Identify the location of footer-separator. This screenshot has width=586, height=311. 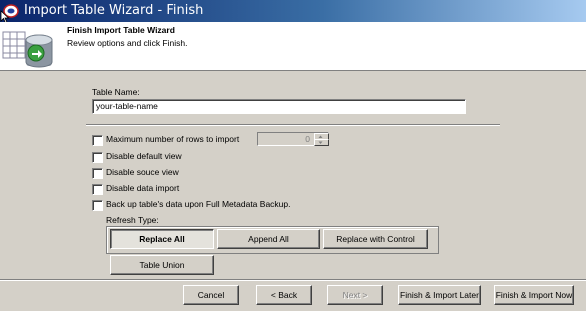
(293, 280).